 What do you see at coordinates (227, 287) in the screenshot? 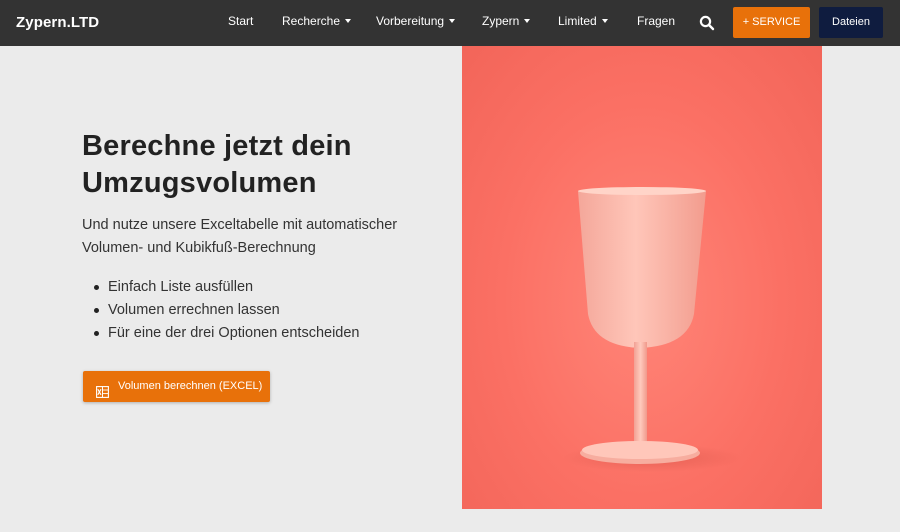
I see `list-item: Einfach Liste ausfüllen` at bounding box center [227, 287].